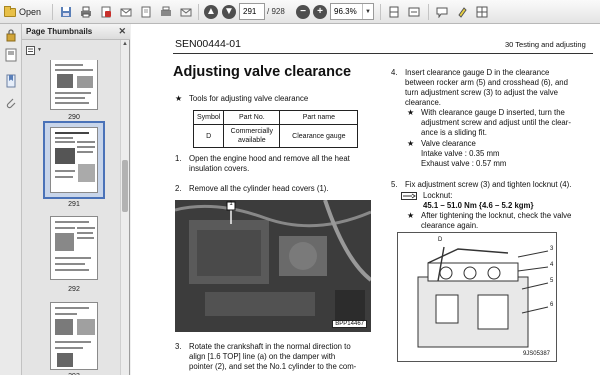  What do you see at coordinates (319, 117) in the screenshot?
I see `table-header: Part name` at bounding box center [319, 117].